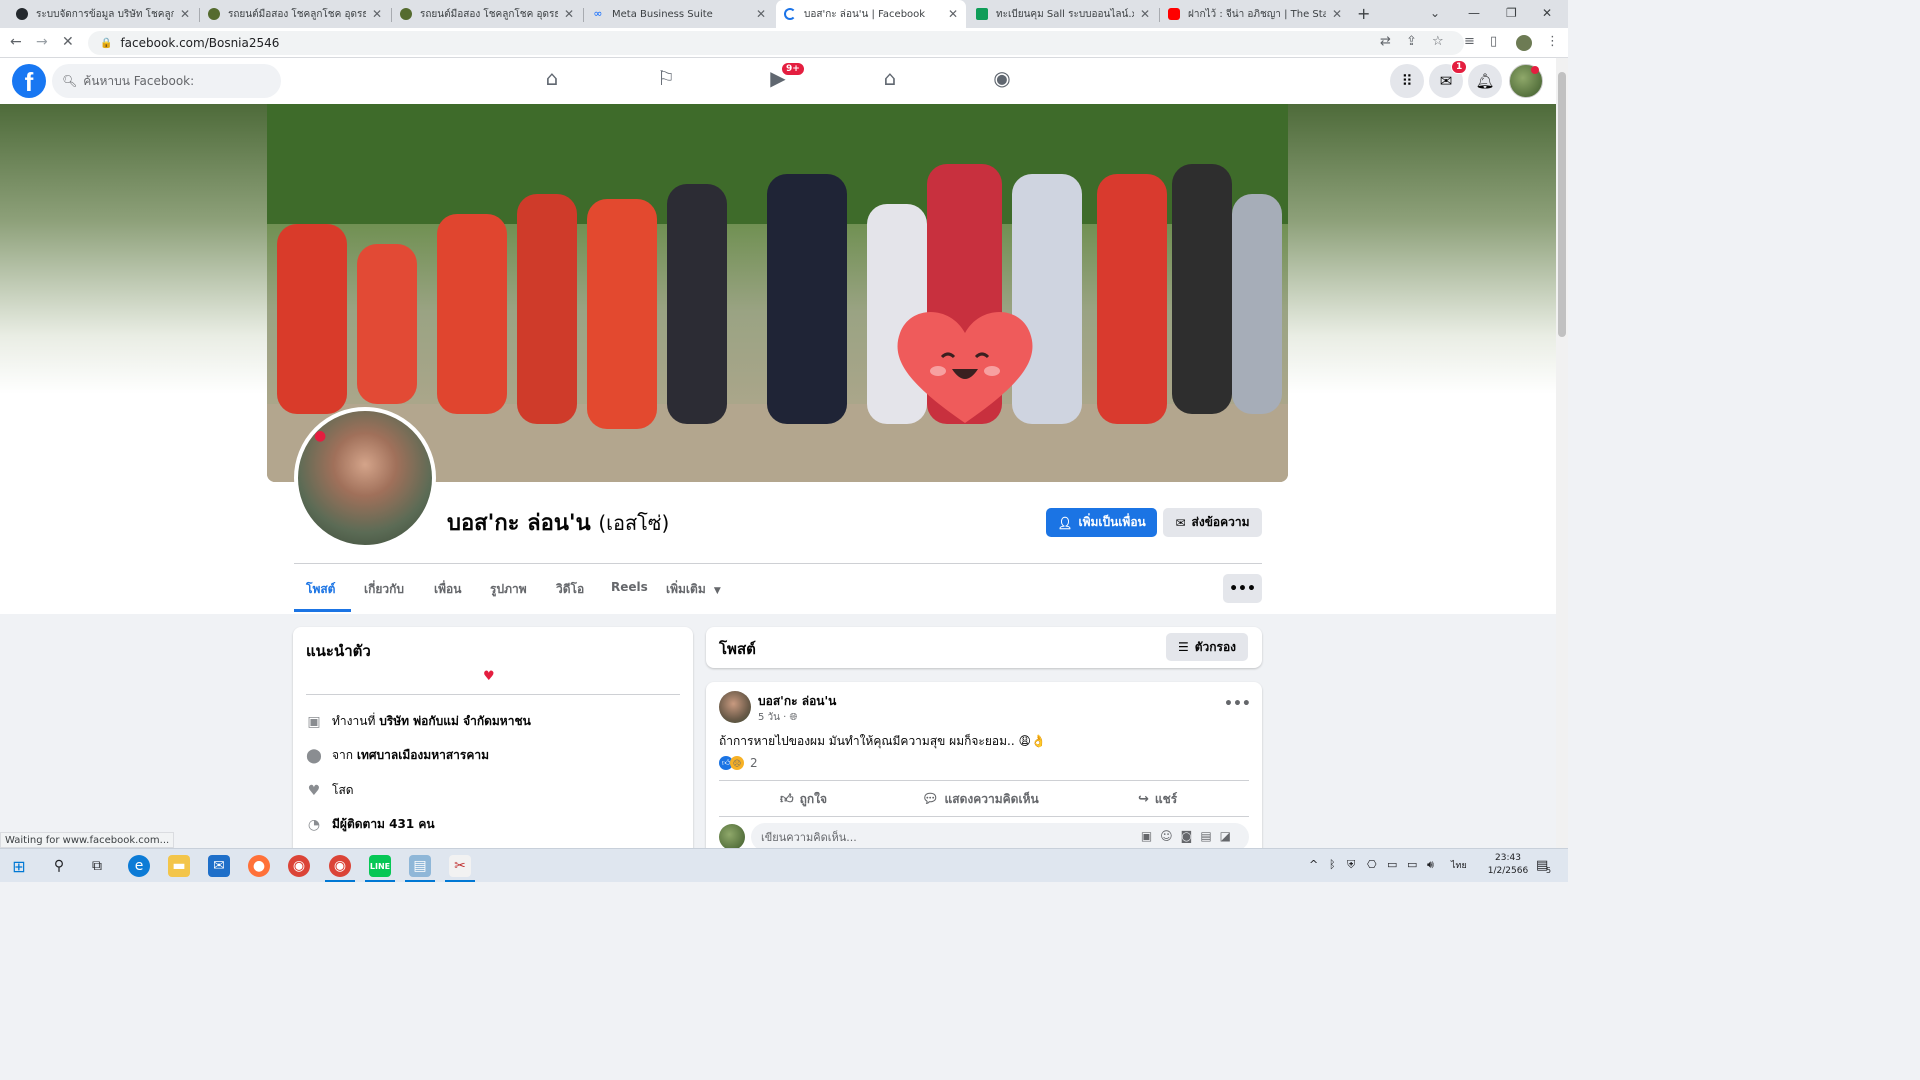 The image size is (1920, 1080). What do you see at coordinates (1508, 865) in the screenshot?
I see `system-clock: 23:43 1/2/2566` at bounding box center [1508, 865].